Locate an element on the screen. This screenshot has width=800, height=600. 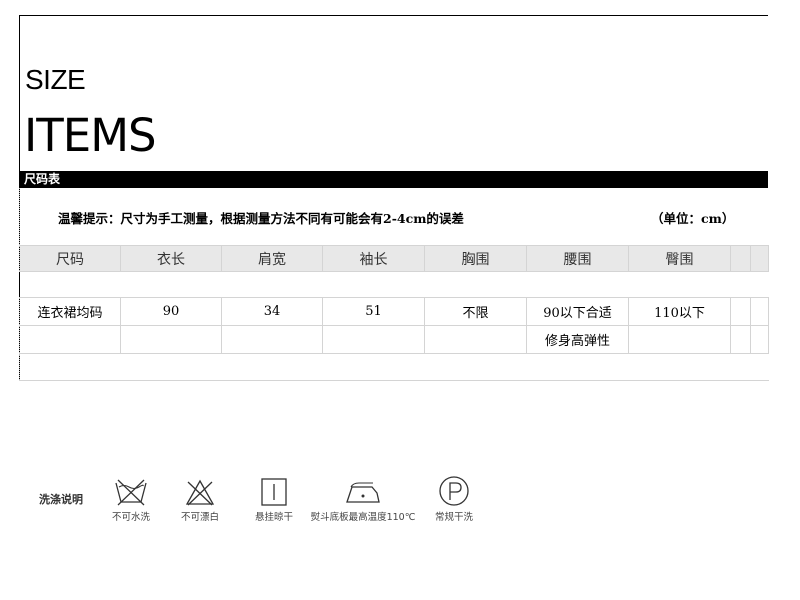
wash-item-iron: 熨斗底板最高温度110℃ is located at coordinates (363, 500).